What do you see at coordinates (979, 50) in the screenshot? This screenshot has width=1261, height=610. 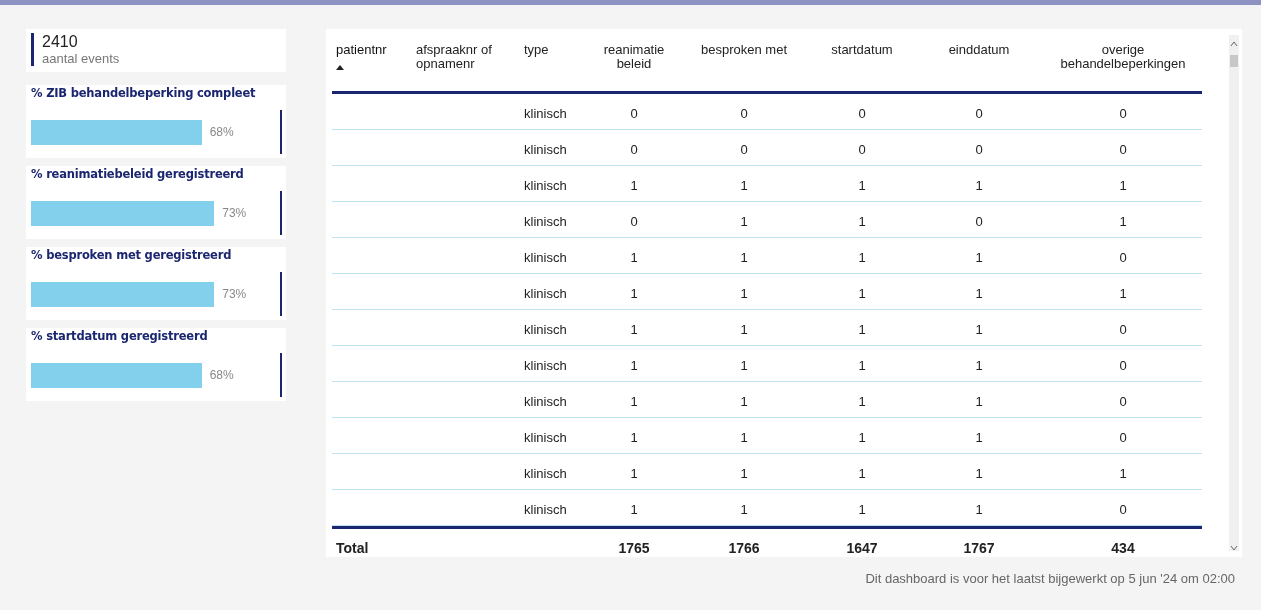 I see `column-header: einddatum` at bounding box center [979, 50].